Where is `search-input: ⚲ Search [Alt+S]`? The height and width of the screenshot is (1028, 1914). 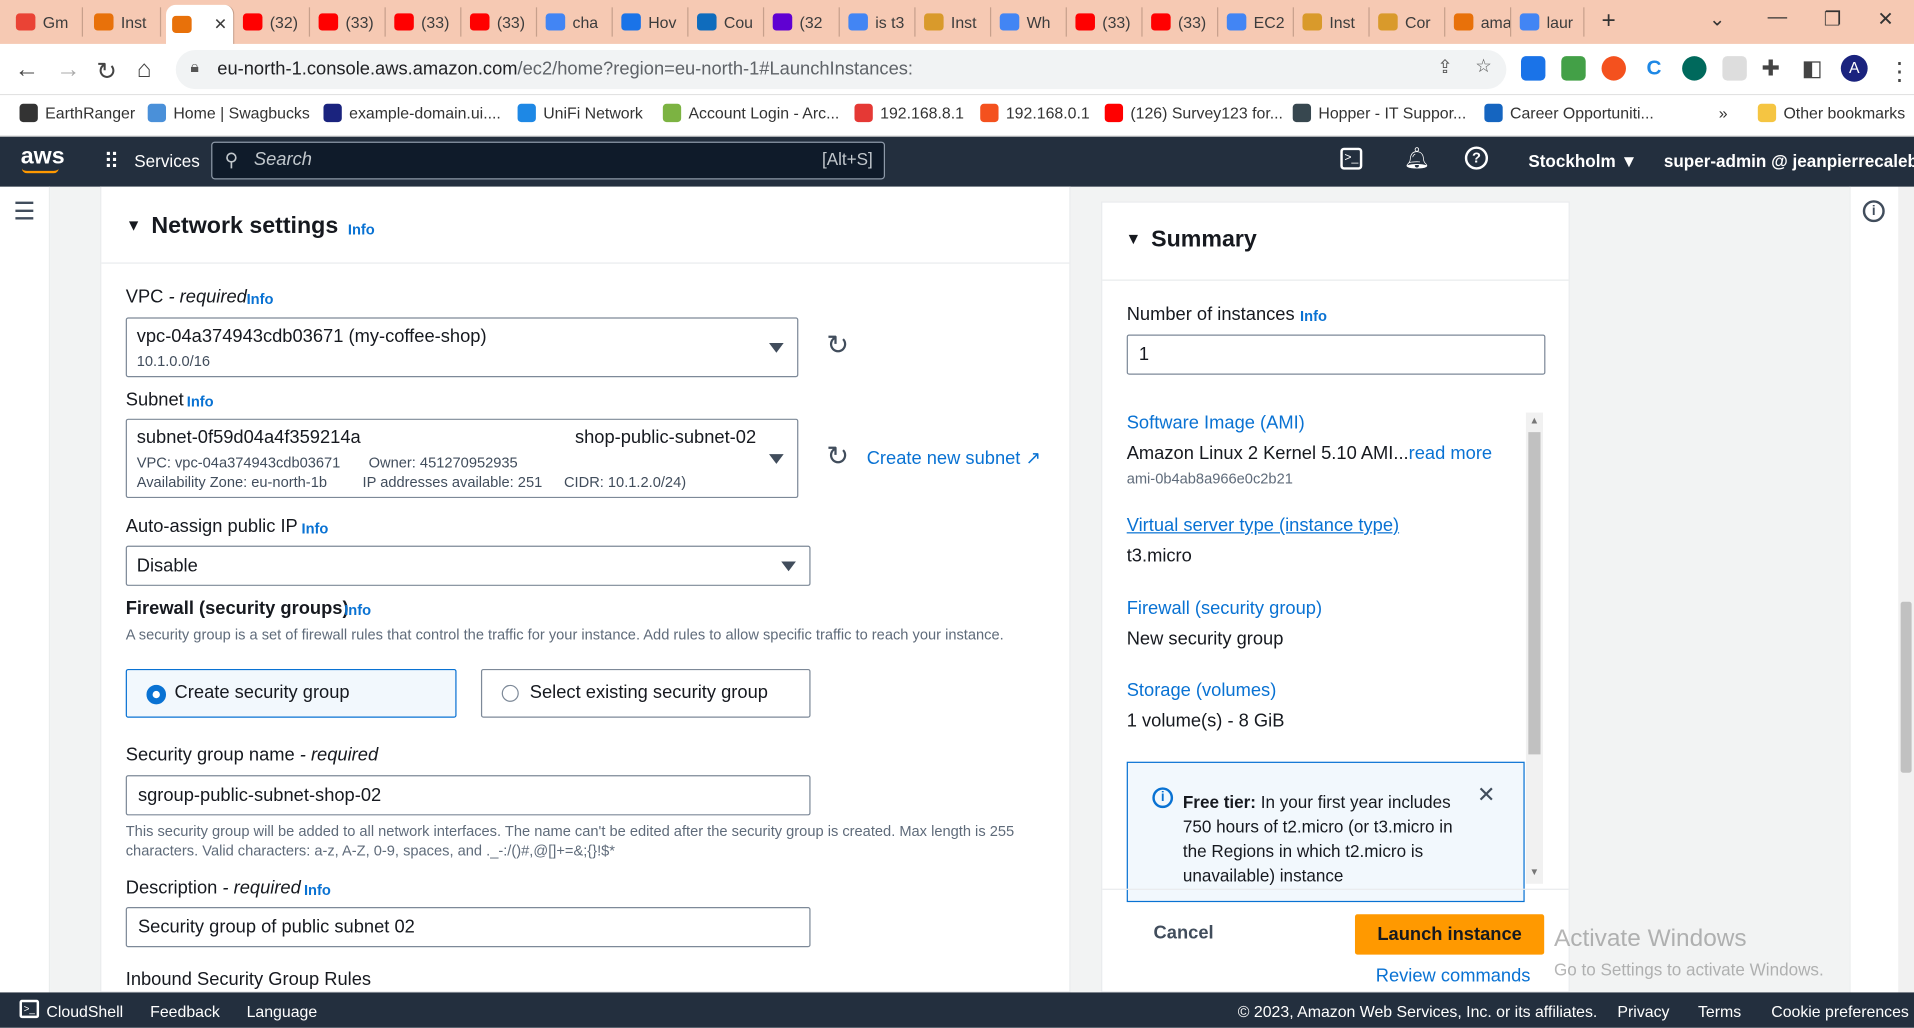 search-input: ⚲ Search [Alt+S] is located at coordinates (548, 160).